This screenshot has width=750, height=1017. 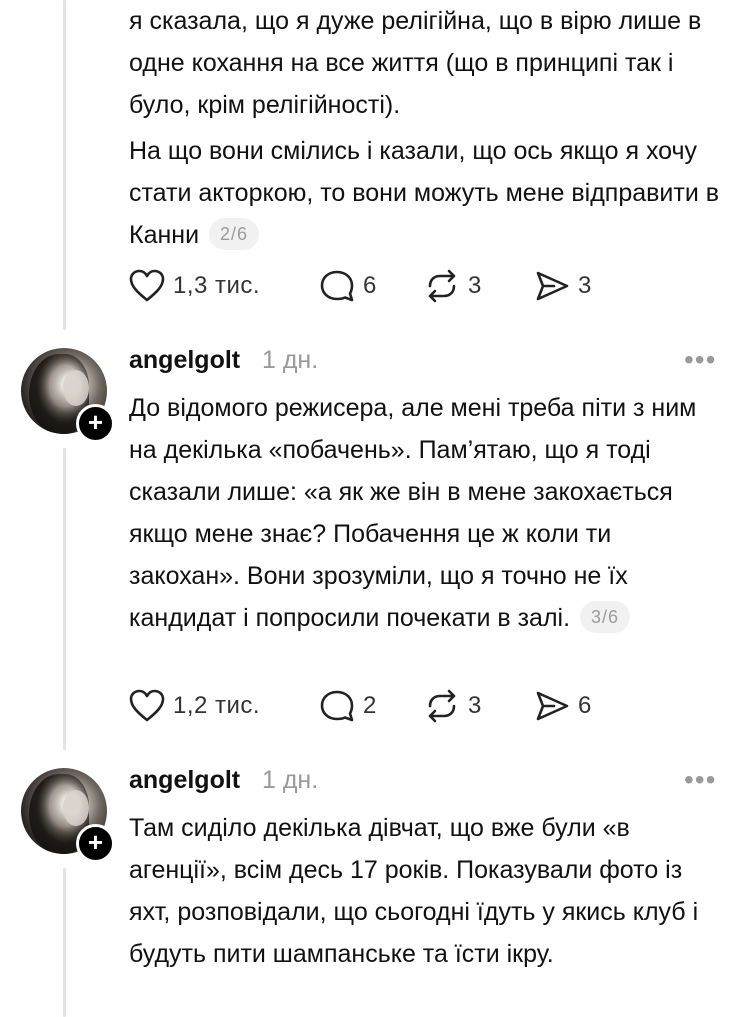 I want to click on post-actions: 1,2 тис. 2 3 6, so click(x=369, y=706).